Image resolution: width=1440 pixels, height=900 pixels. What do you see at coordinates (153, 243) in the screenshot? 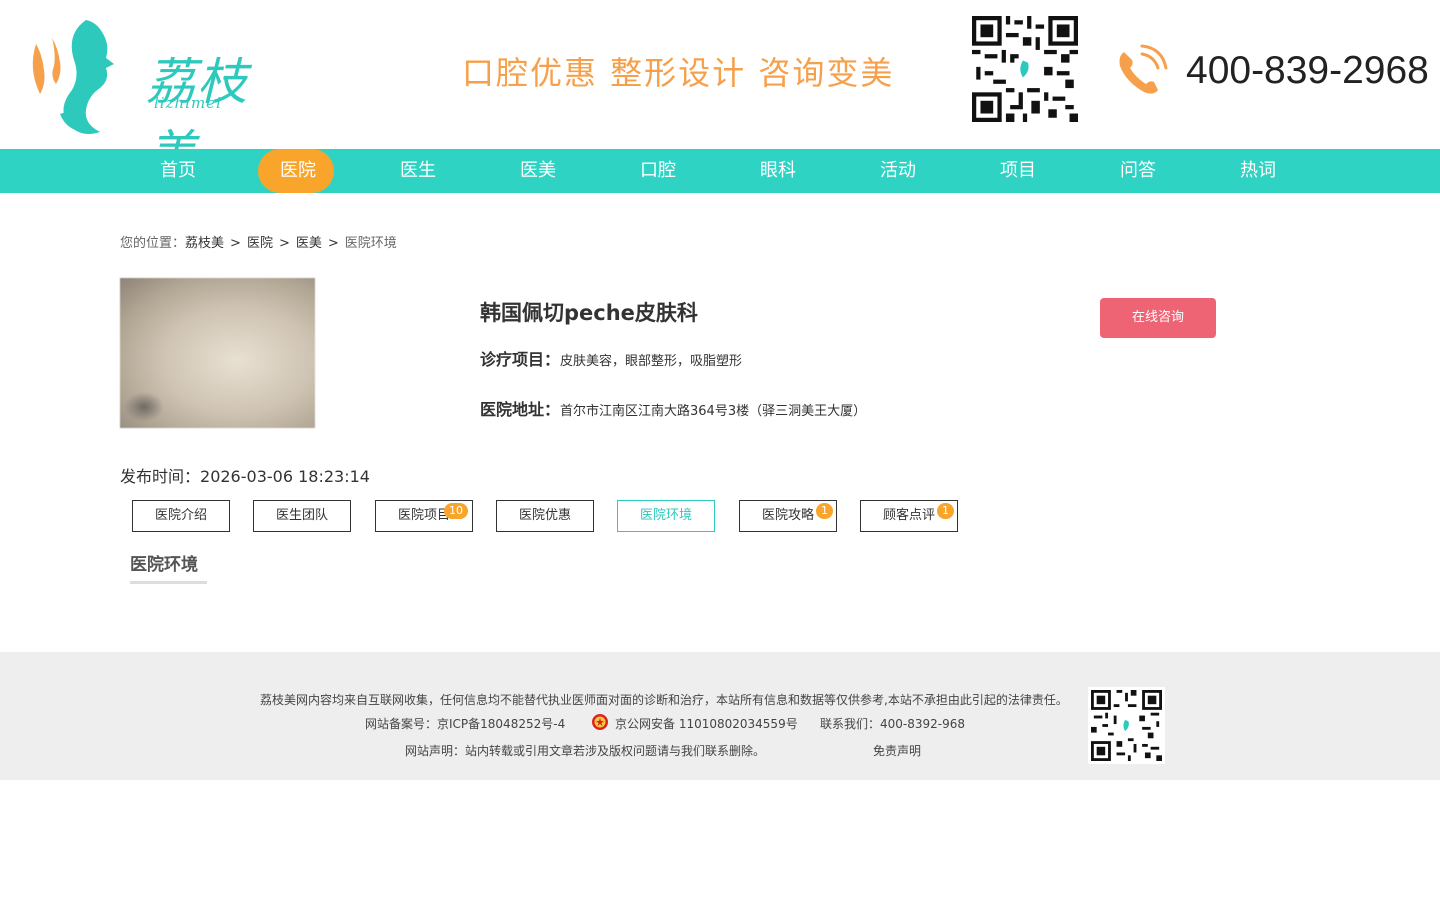
I see `breadcrumb-prefix: 您的位置：` at bounding box center [153, 243].